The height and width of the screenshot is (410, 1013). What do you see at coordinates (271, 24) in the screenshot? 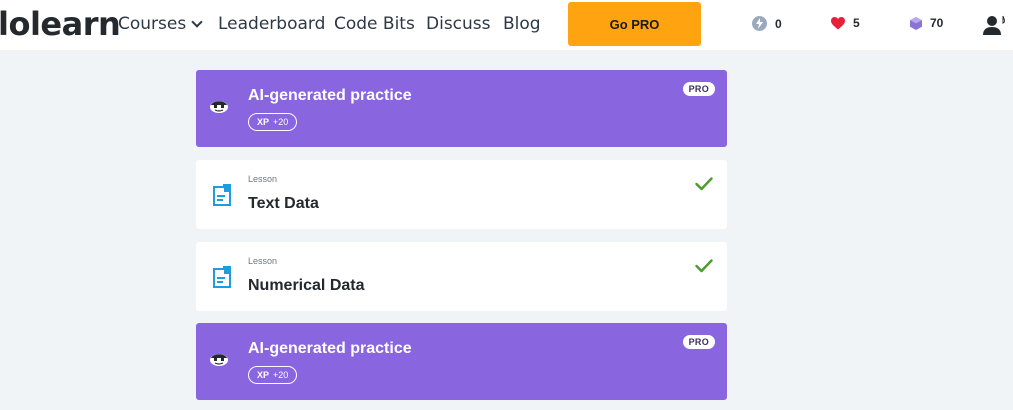
I see `nav-leaderboard: Leaderboard` at bounding box center [271, 24].